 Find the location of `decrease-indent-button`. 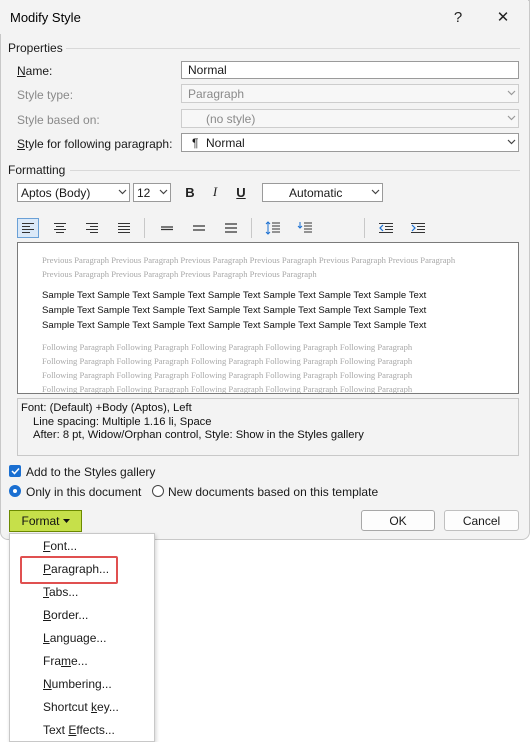

decrease-indent-button is located at coordinates (386, 228).